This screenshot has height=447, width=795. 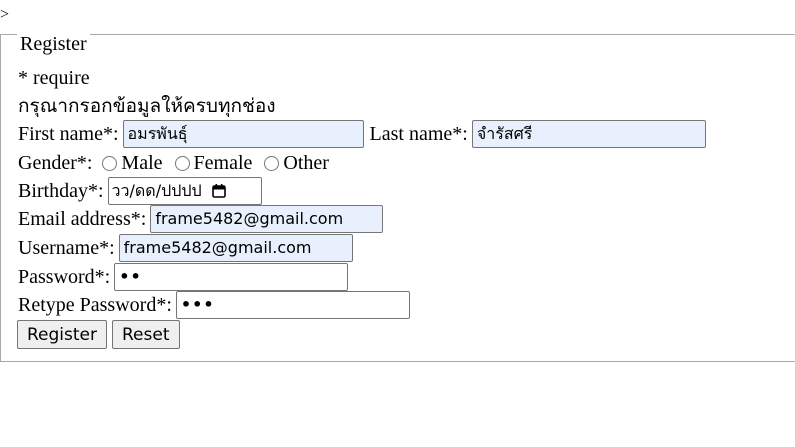 What do you see at coordinates (588, 134) in the screenshot?
I see `last-name-input: จำรัสศรี` at bounding box center [588, 134].